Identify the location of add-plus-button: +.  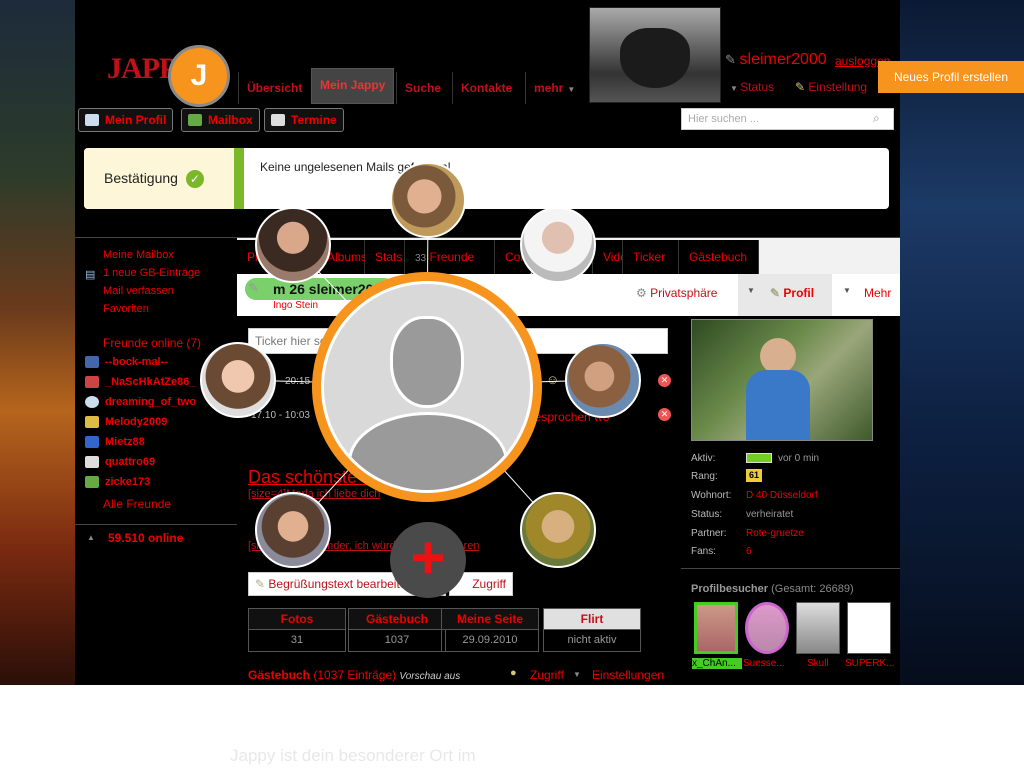
(428, 560).